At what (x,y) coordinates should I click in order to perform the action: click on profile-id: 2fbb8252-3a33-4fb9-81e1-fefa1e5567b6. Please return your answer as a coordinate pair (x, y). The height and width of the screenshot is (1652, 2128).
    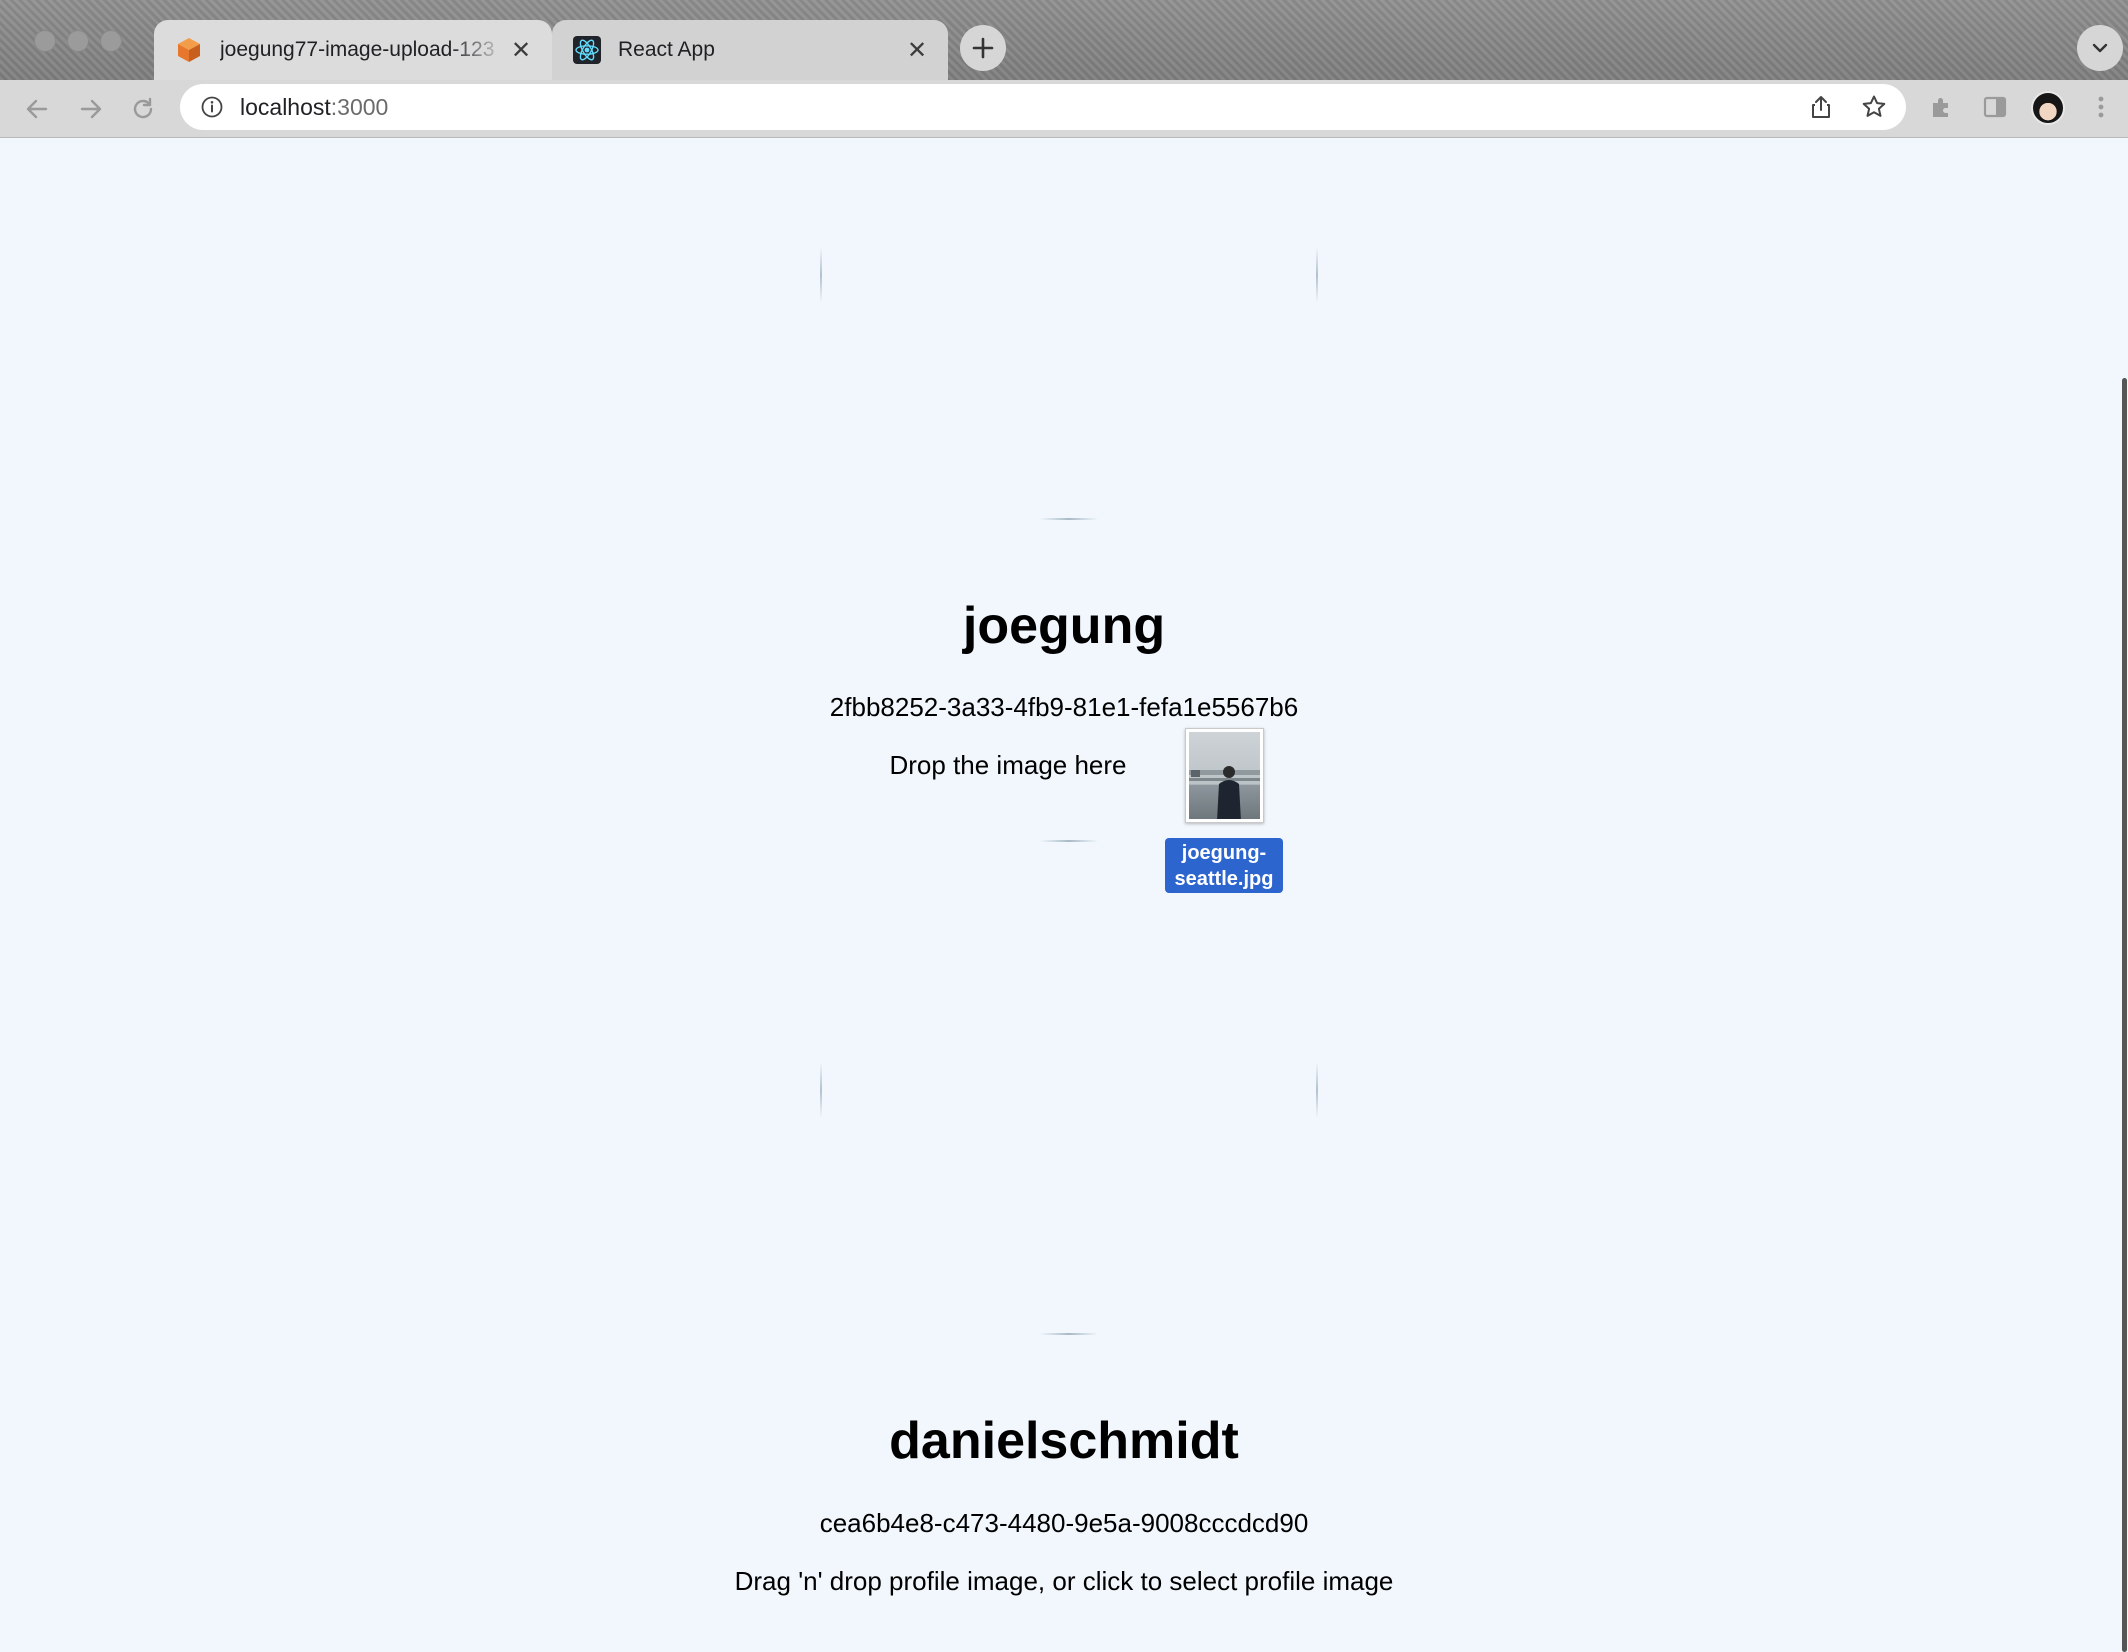
    Looking at the image, I should click on (1064, 707).